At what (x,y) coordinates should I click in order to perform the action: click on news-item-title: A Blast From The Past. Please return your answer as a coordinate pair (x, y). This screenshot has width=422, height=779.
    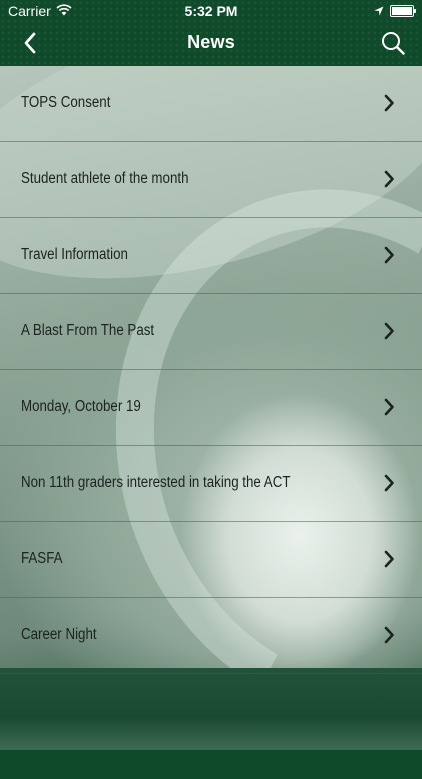
    Looking at the image, I should click on (88, 330).